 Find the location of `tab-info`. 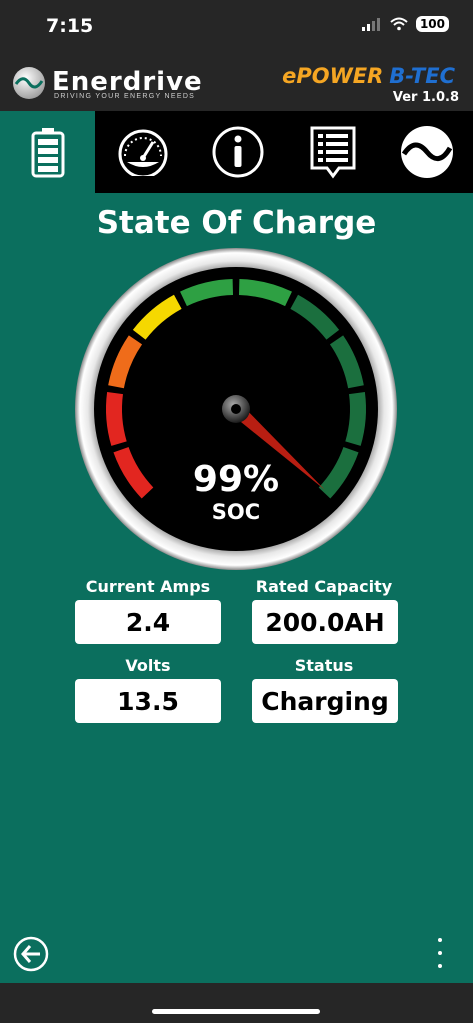

tab-info is located at coordinates (237, 152).